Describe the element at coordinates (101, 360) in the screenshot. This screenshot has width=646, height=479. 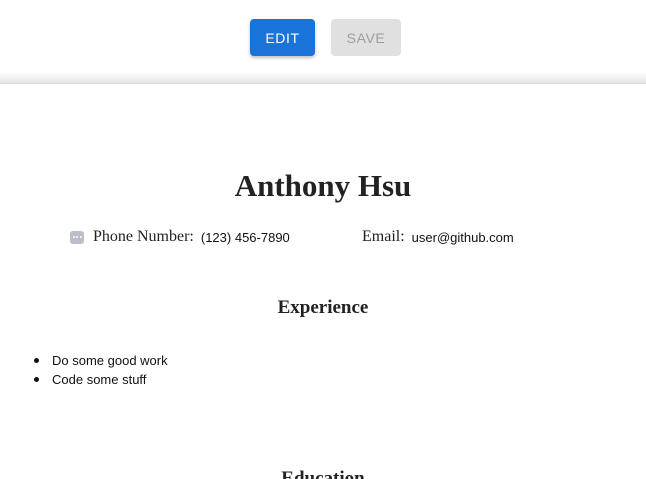
I see `list-item: Do some good work` at that location.